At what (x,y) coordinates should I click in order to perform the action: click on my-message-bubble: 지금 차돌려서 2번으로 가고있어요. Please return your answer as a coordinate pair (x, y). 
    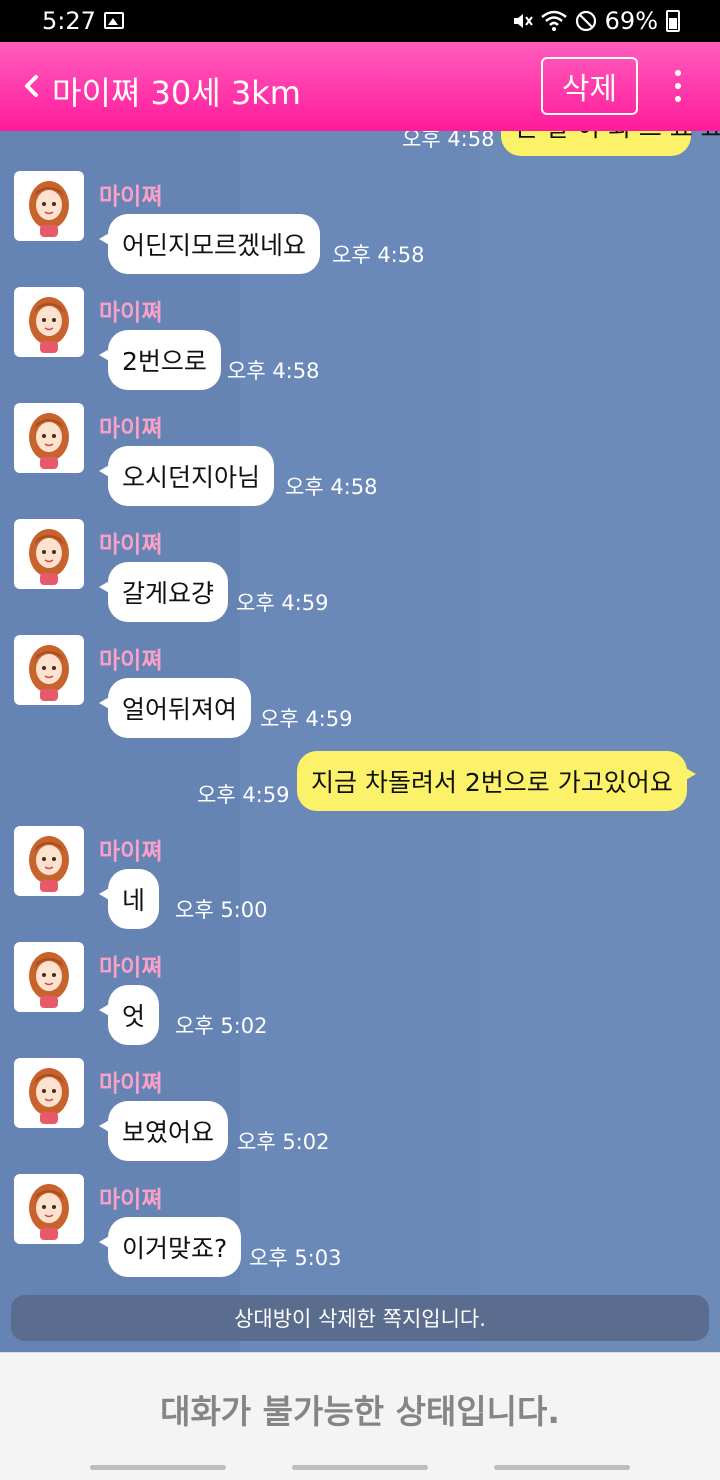
    Looking at the image, I should click on (496, 781).